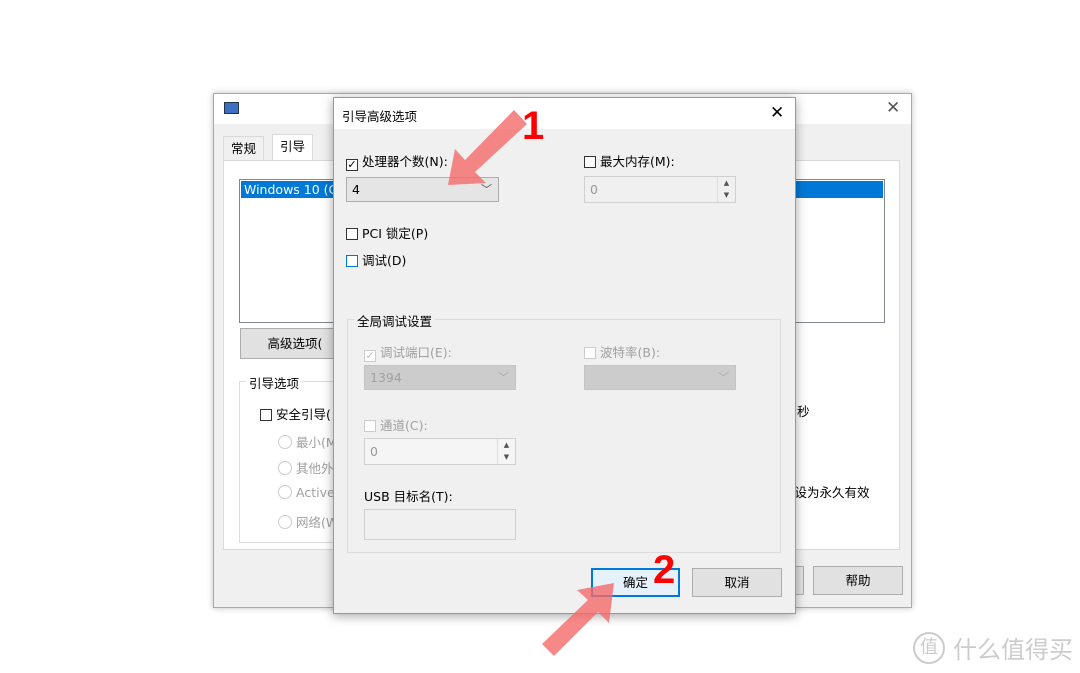 The image size is (1080, 673). What do you see at coordinates (531, 383) in the screenshot?
I see `annotation-arrows` at bounding box center [531, 383].